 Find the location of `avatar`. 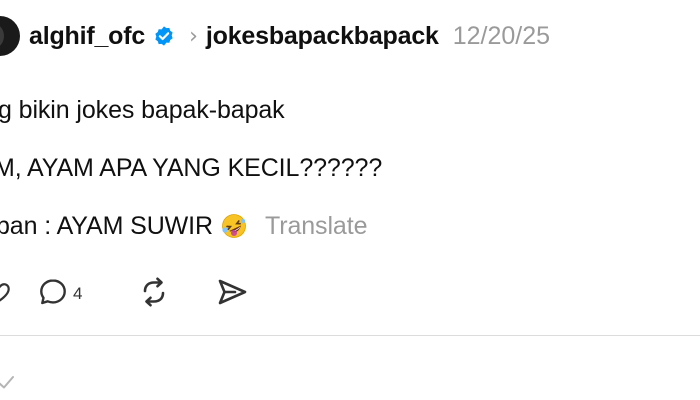

avatar is located at coordinates (10, 36).